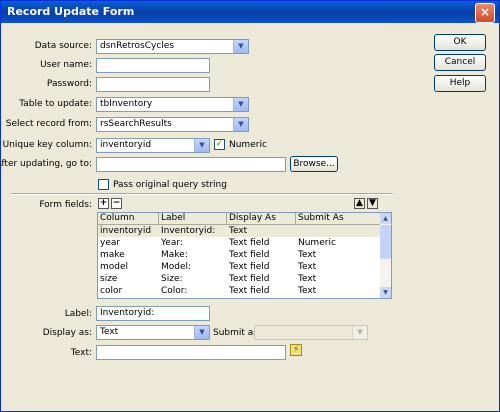 Image resolution: width=500 pixels, height=412 pixels. What do you see at coordinates (110, 243) in the screenshot?
I see `cell: year` at bounding box center [110, 243].